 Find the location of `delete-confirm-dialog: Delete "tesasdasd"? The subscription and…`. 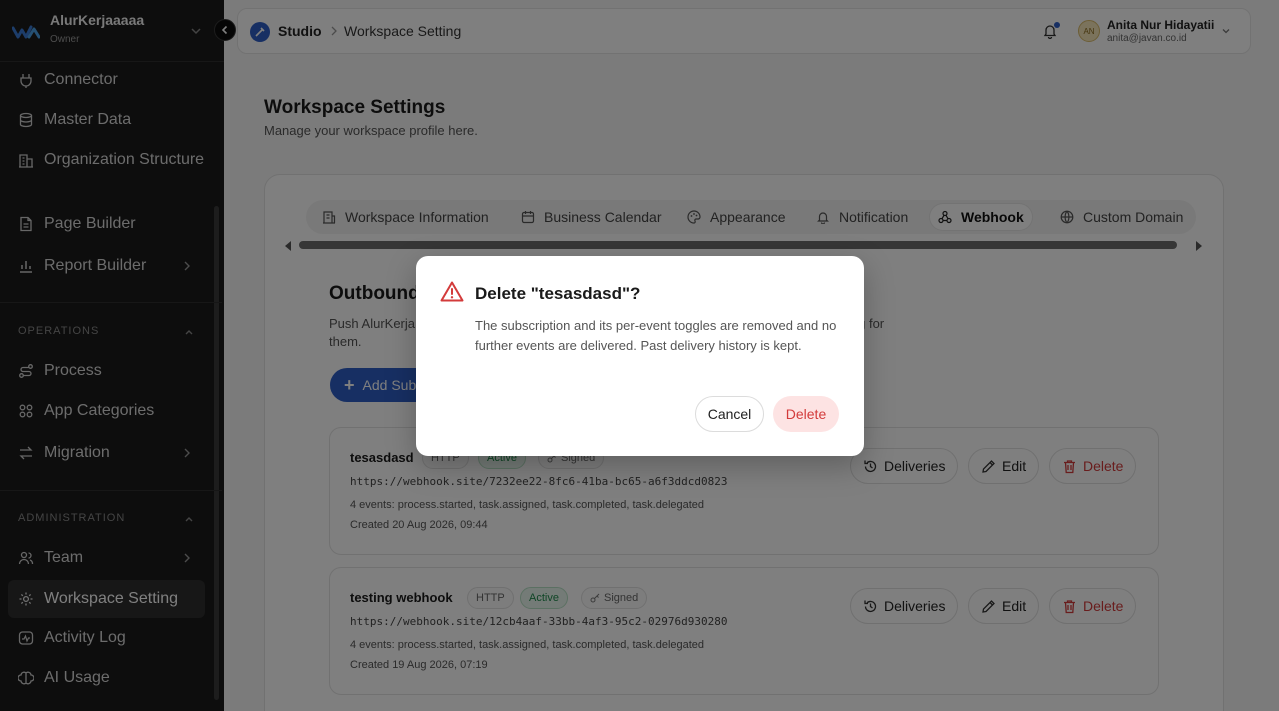

delete-confirm-dialog: Delete "tesasdasd"? The subscription and… is located at coordinates (640, 356).